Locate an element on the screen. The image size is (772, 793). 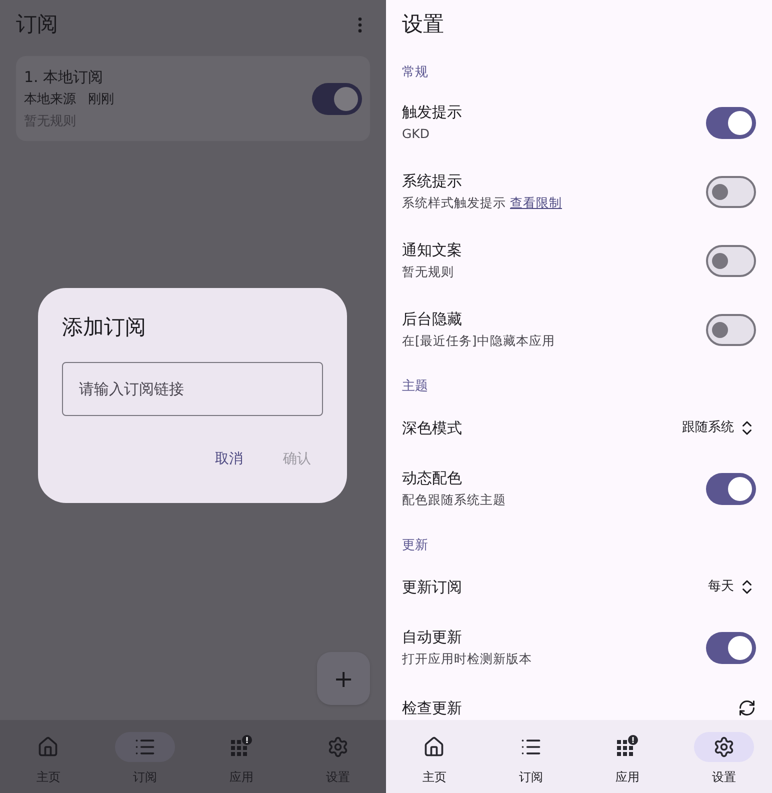
settings-row: 检查更新 is located at coordinates (579, 701).